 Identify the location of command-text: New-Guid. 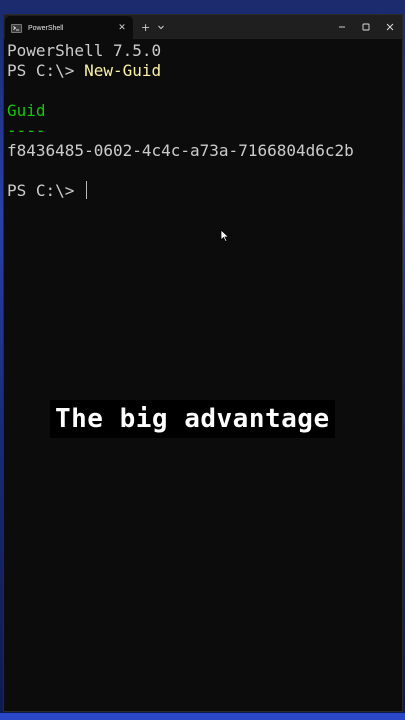
(123, 70).